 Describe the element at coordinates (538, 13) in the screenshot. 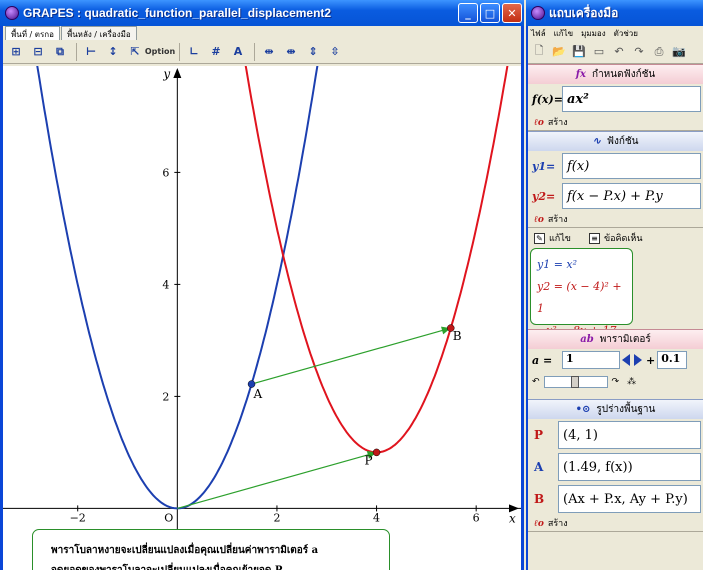

I see `tools-app-icon` at that location.